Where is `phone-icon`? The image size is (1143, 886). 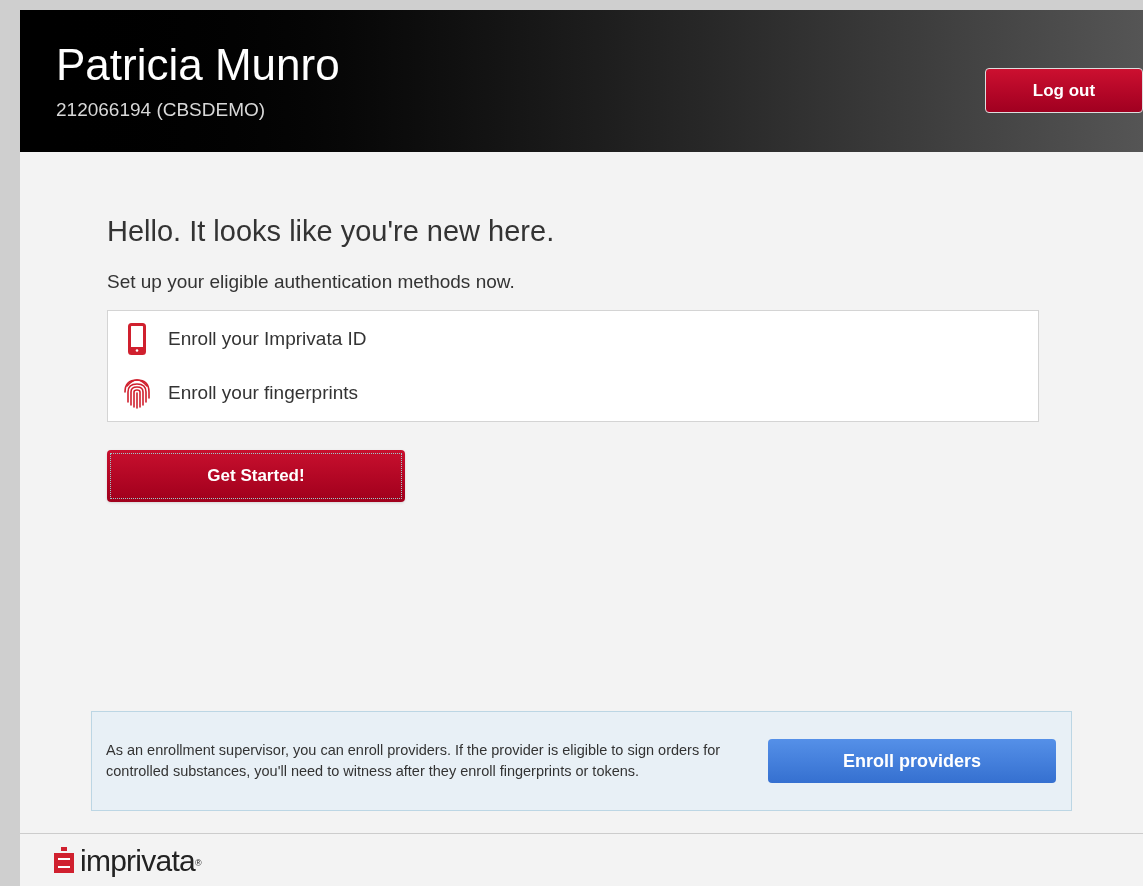
phone-icon is located at coordinates (137, 339).